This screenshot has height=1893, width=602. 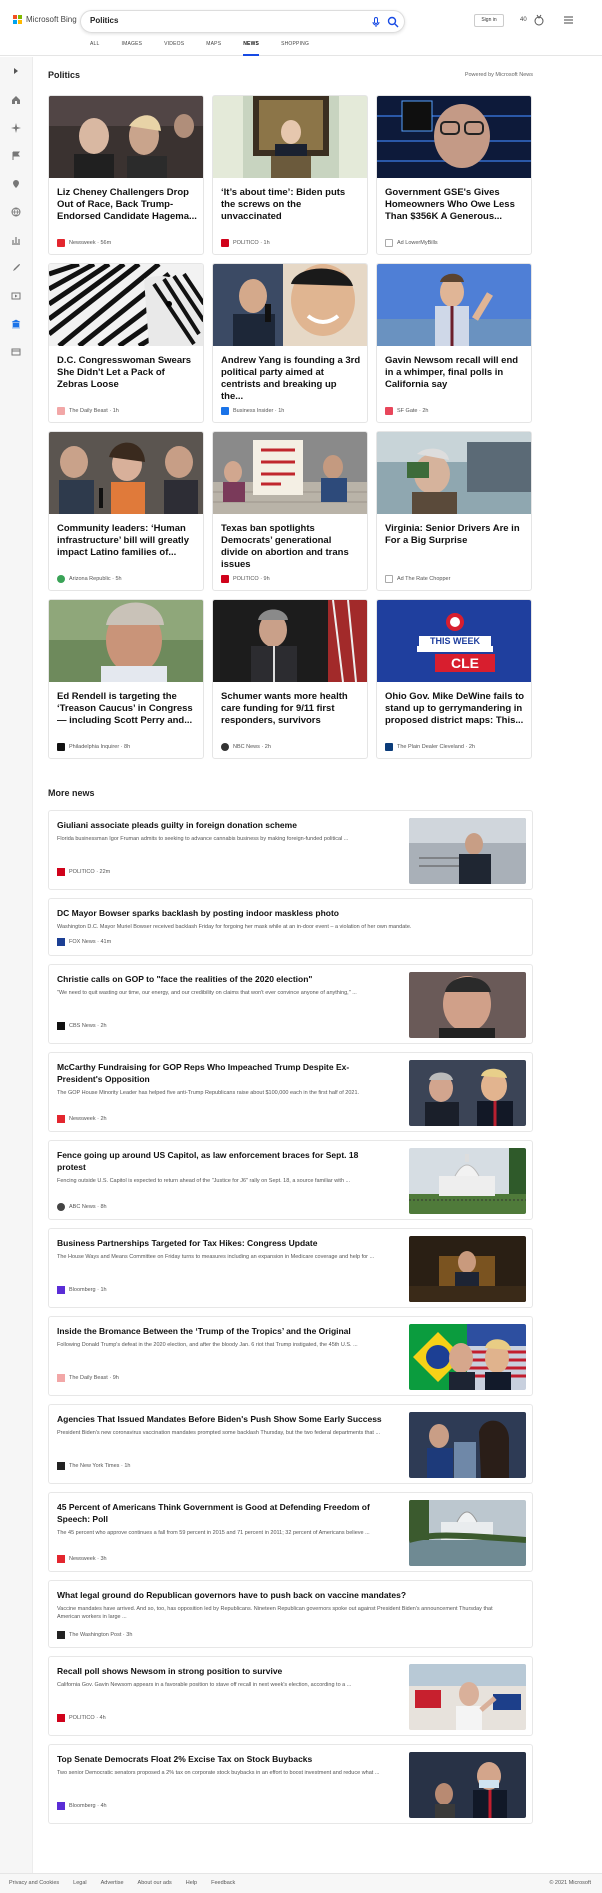 What do you see at coordinates (45, 19) in the screenshot?
I see `bing-logo: Microsoft Bing` at bounding box center [45, 19].